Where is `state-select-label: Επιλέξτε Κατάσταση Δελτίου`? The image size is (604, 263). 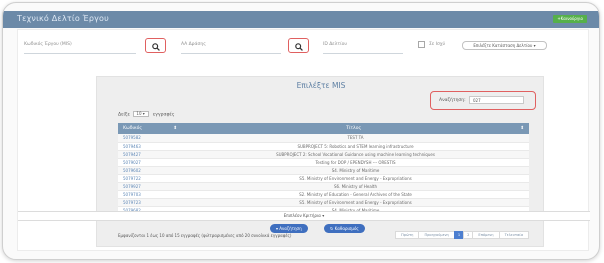
state-select-label: Επιλέξτε Κατάσταση Δελτίου is located at coordinates (503, 45).